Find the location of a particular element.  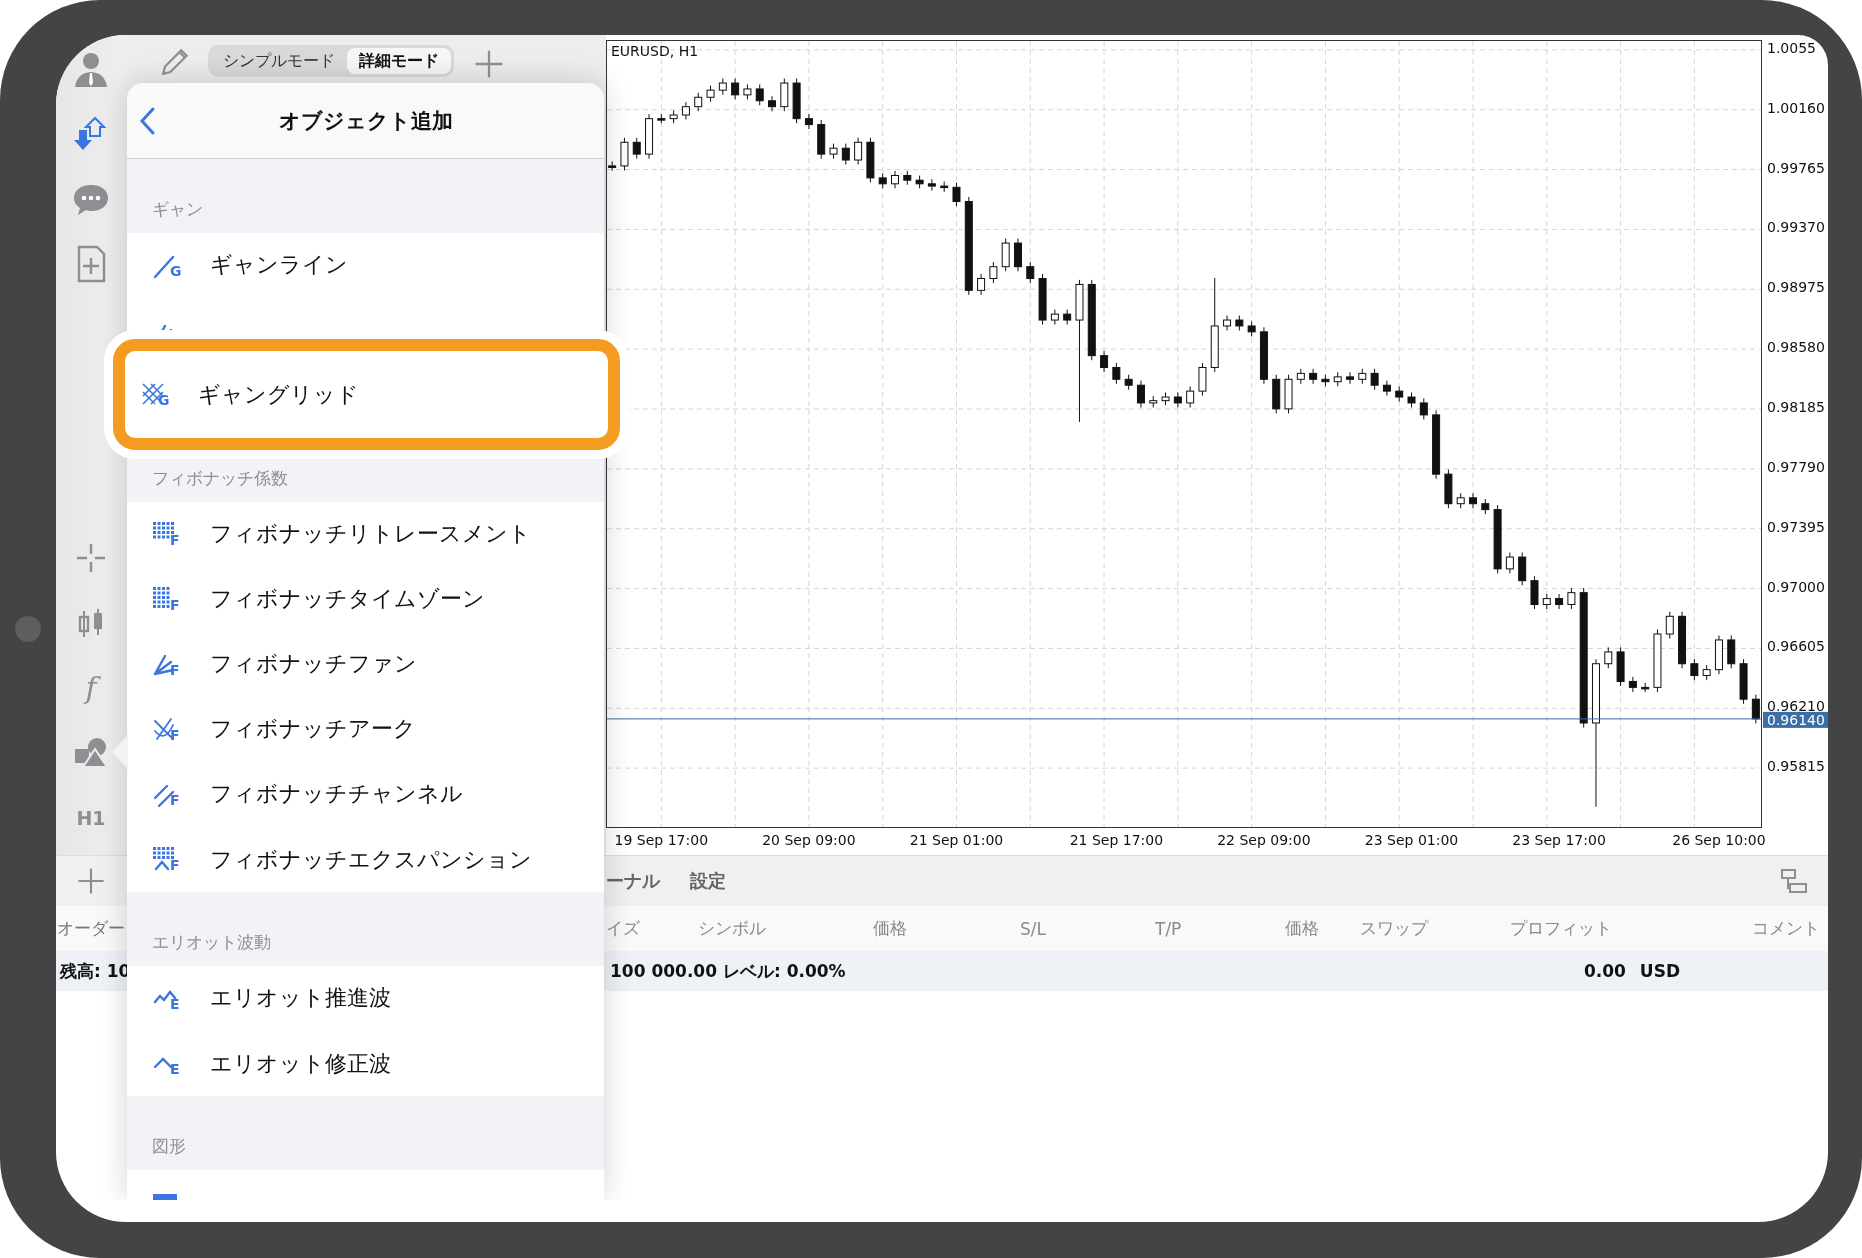

terminal-tab: ーナル is located at coordinates (633, 881).